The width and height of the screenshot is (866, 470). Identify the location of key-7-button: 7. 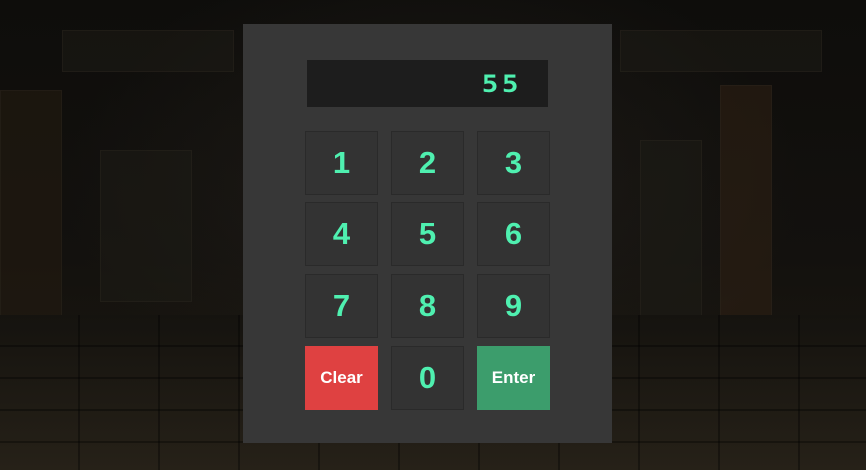
(341, 306).